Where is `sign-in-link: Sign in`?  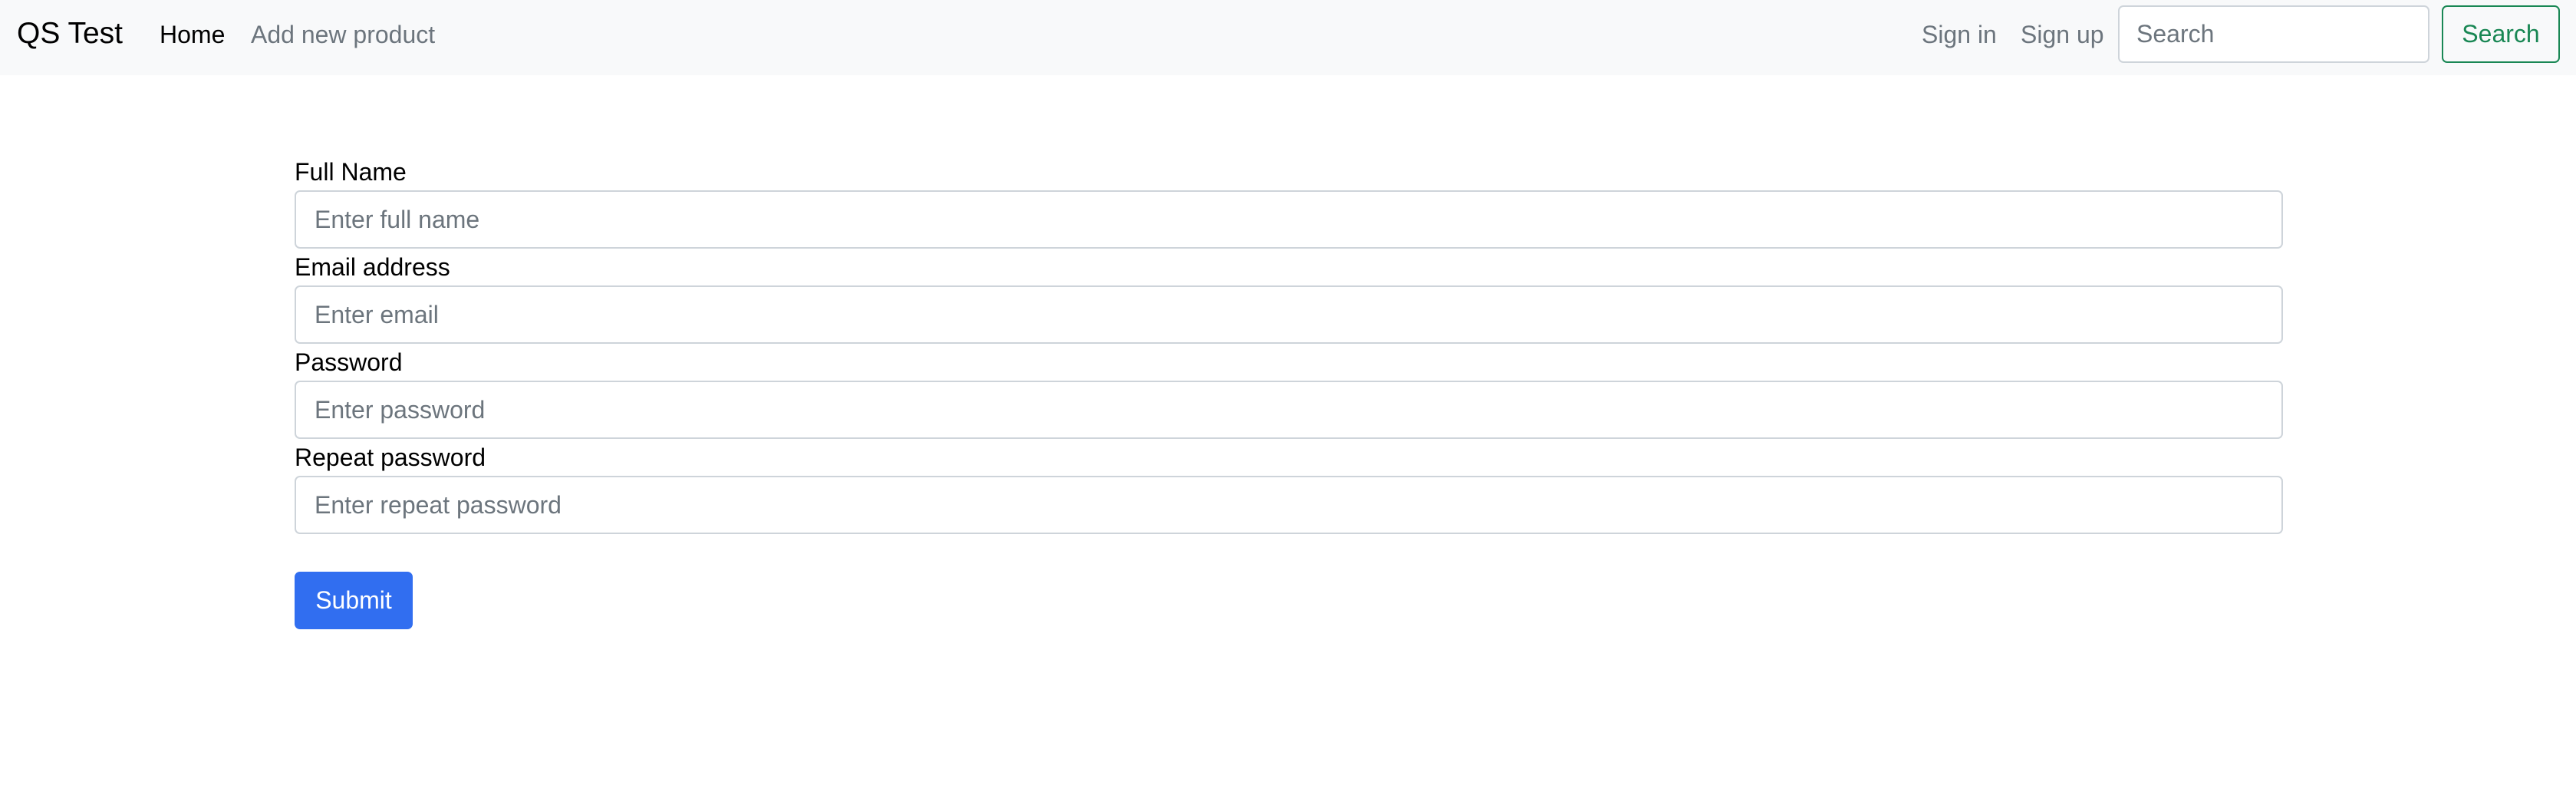 sign-in-link: Sign in is located at coordinates (1959, 34).